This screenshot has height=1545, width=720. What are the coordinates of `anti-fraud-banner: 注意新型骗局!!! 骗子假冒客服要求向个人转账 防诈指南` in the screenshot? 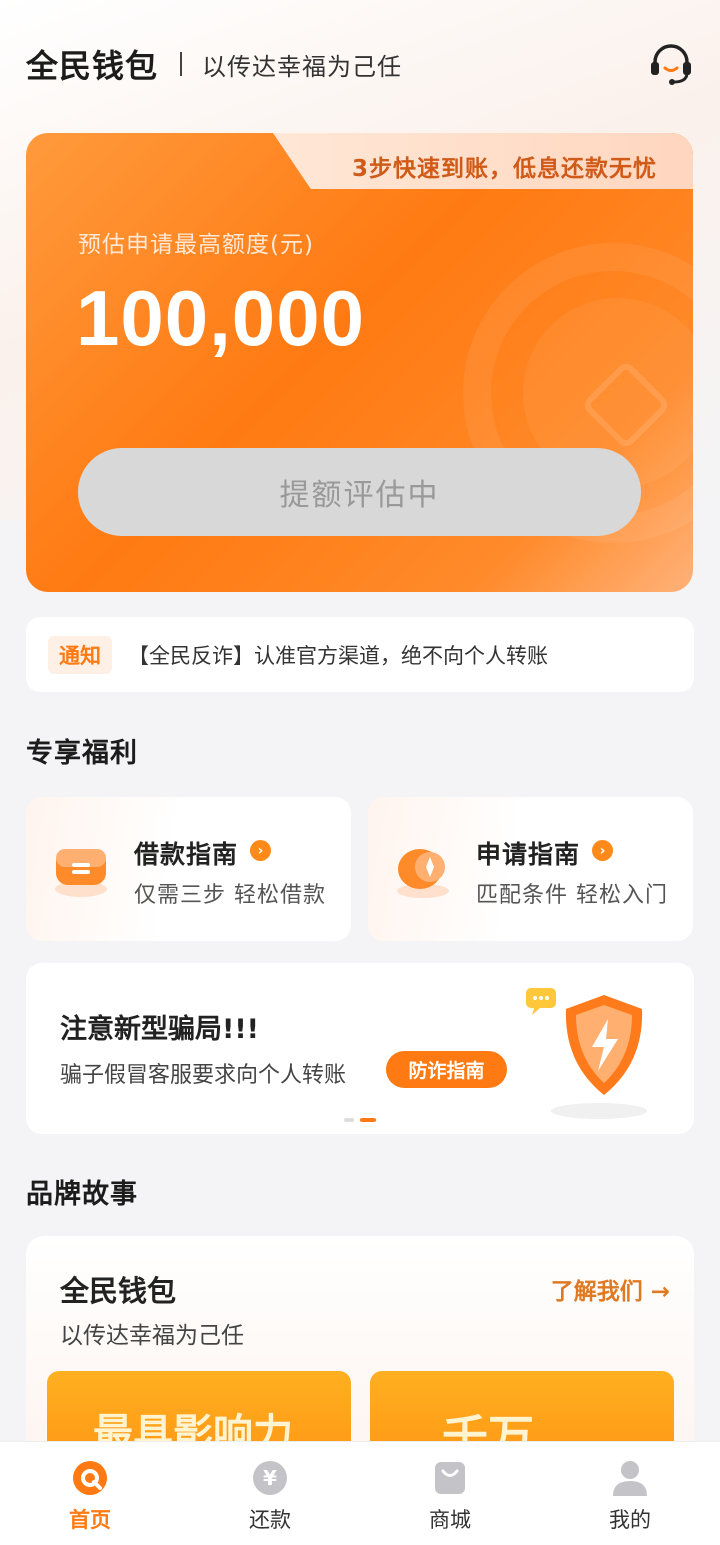 It's located at (360, 1048).